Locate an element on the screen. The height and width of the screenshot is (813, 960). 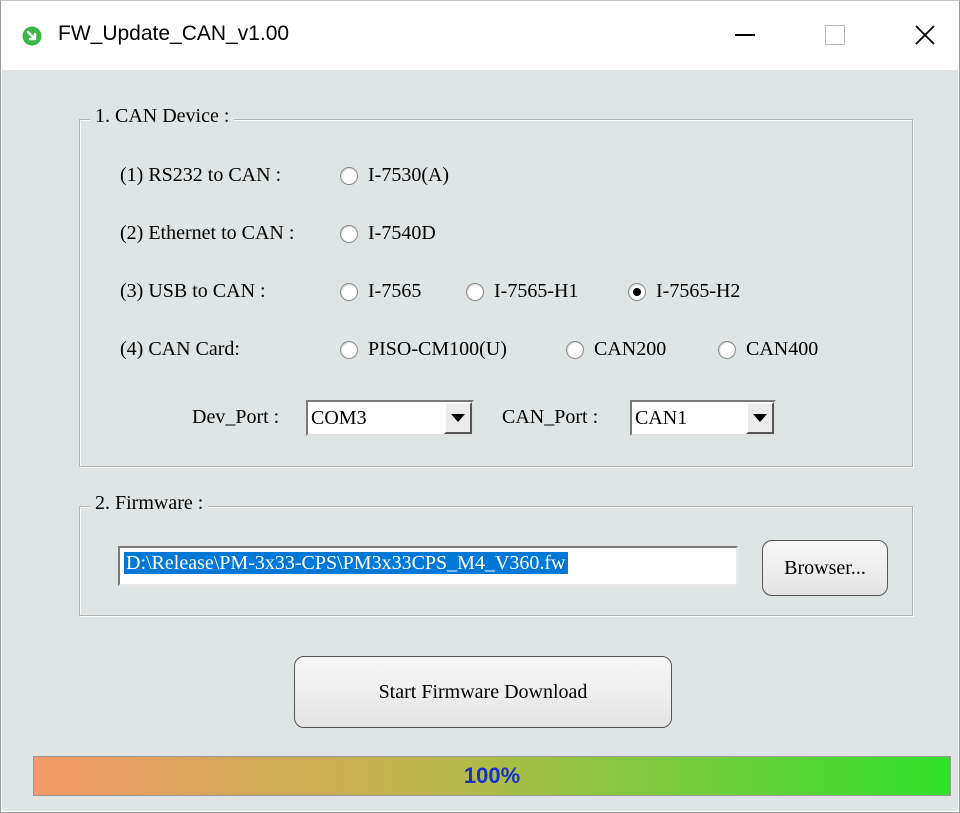
radio-i7540d: I-7540D is located at coordinates (388, 233).